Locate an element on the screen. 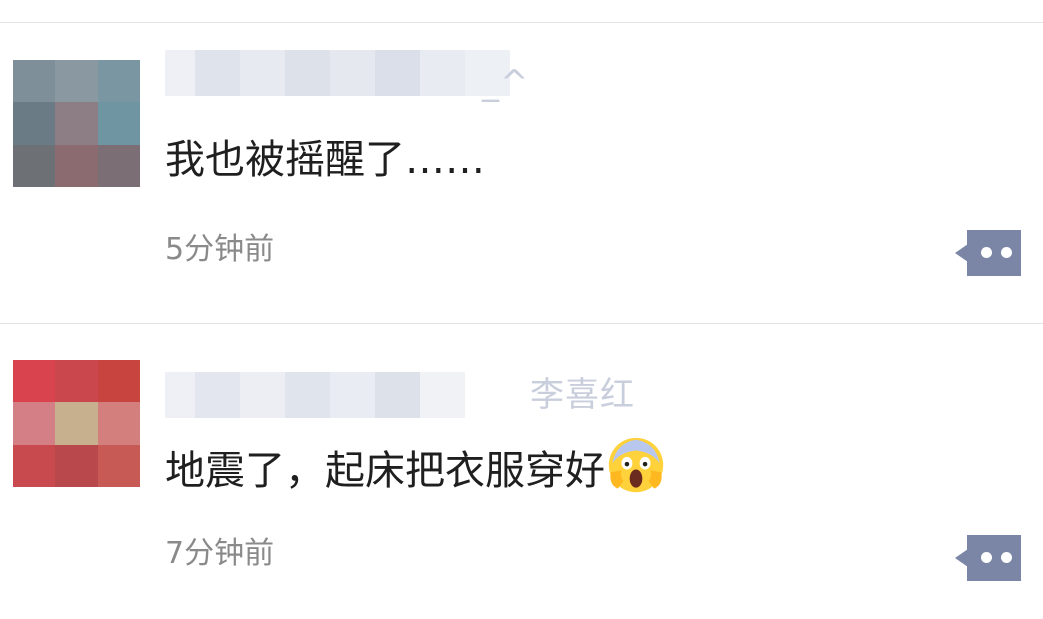  top-divider is located at coordinates (521, 22).